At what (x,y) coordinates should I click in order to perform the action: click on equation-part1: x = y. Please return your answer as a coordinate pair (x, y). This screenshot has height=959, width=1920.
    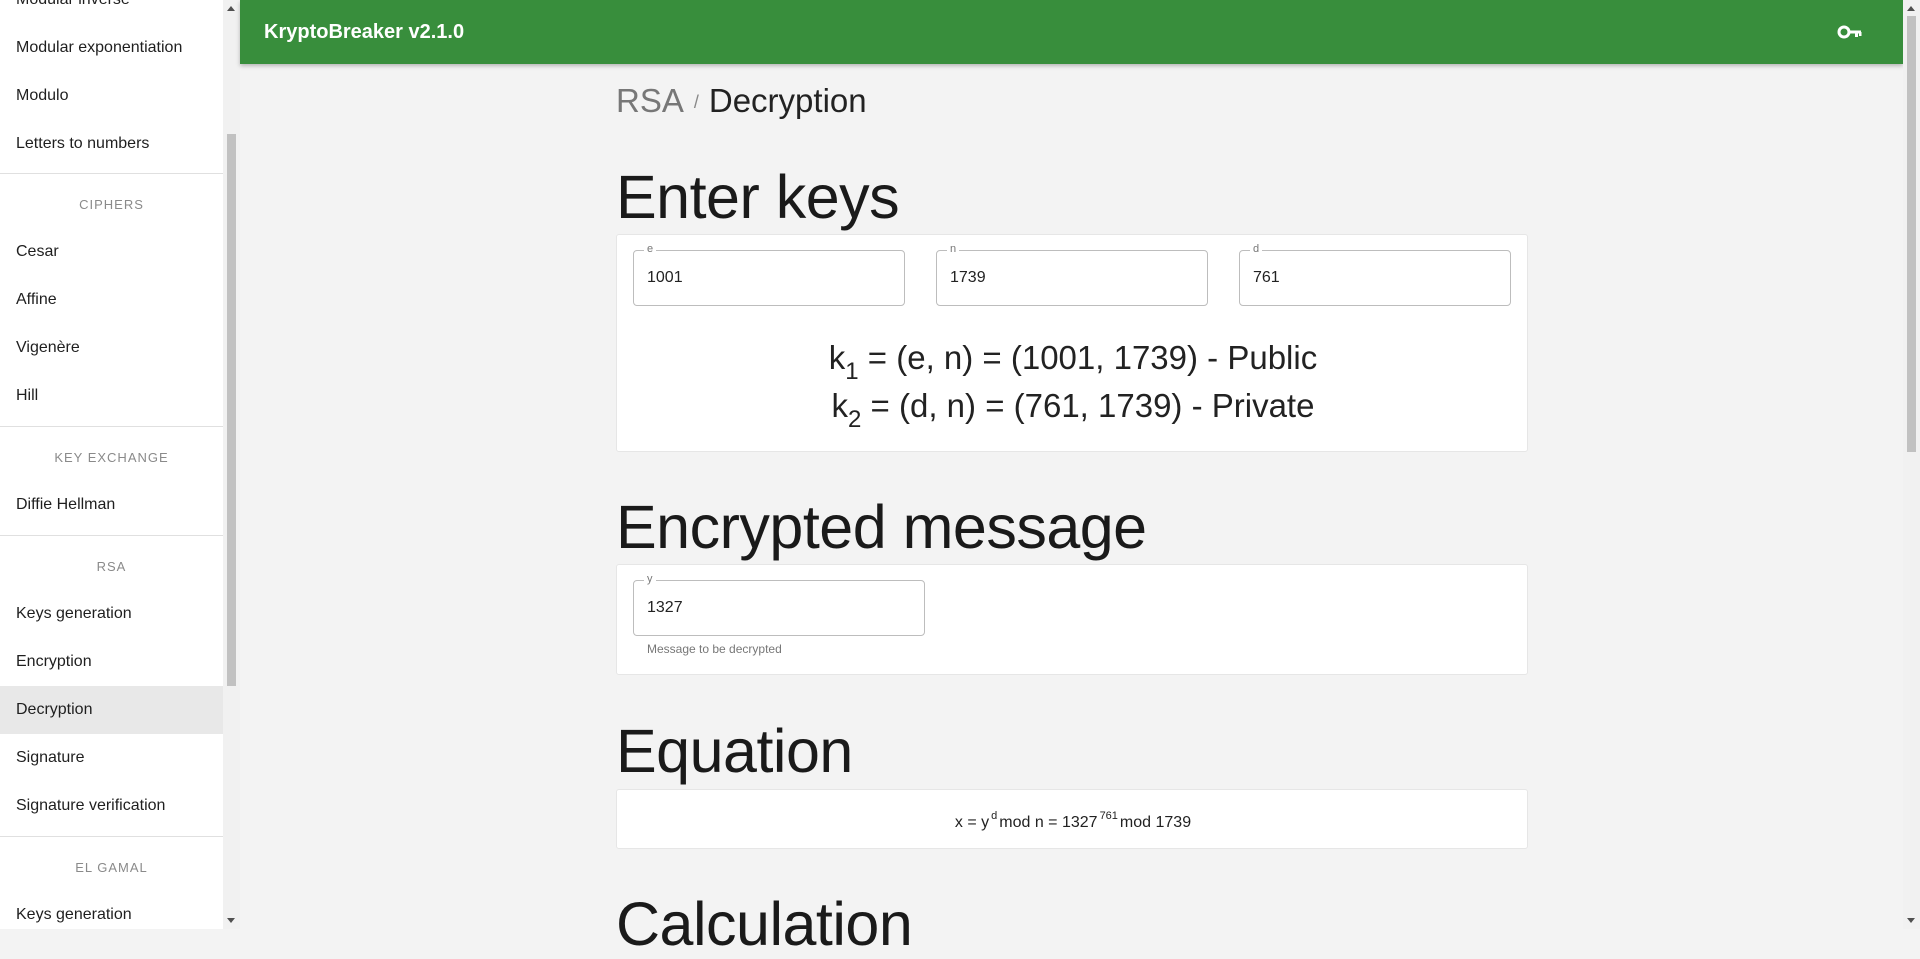
    Looking at the image, I should click on (972, 822).